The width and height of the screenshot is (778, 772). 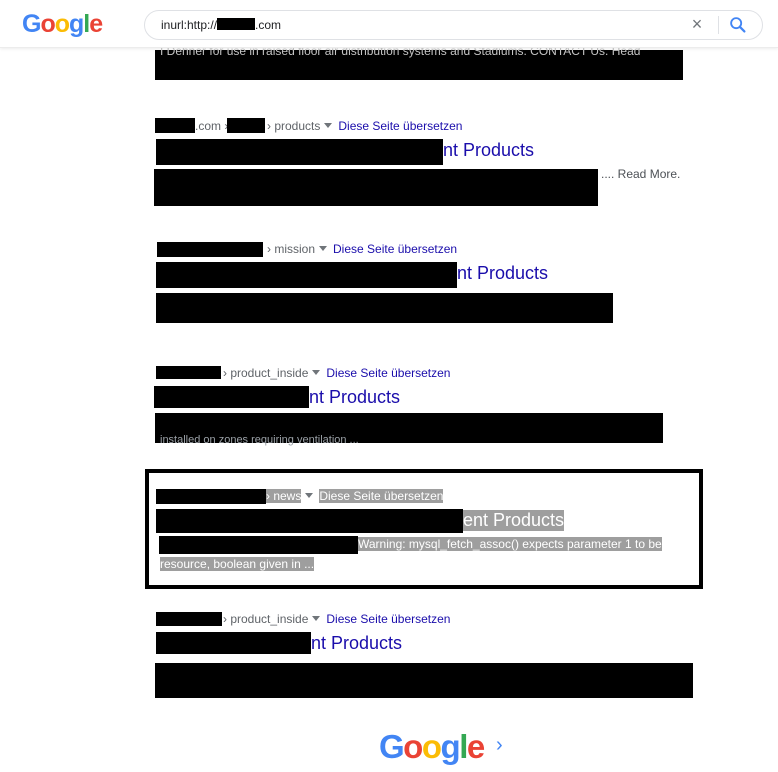 I want to click on search-header: Google inurl:http:// .com ×, so click(x=389, y=24).